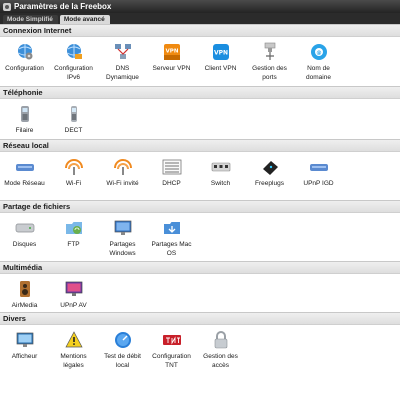 This screenshot has width=400, height=420. I want to click on item-label: AirMedia, so click(24, 305).